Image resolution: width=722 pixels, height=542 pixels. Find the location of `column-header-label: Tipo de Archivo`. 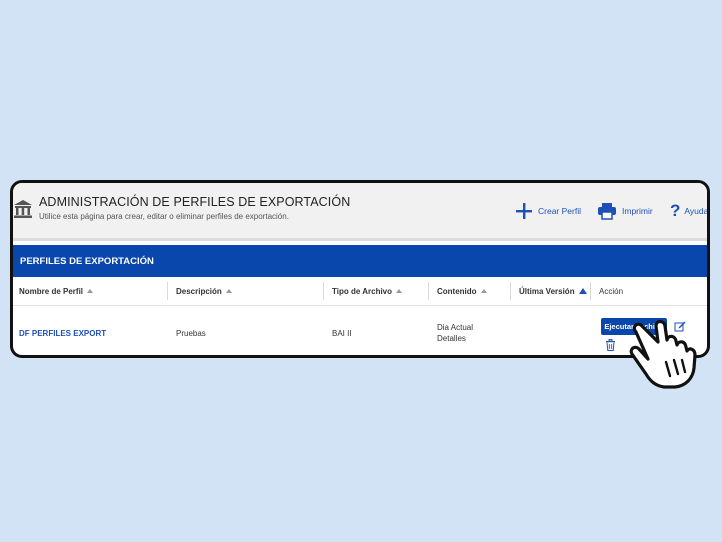

column-header-label: Tipo de Archivo is located at coordinates (362, 291).